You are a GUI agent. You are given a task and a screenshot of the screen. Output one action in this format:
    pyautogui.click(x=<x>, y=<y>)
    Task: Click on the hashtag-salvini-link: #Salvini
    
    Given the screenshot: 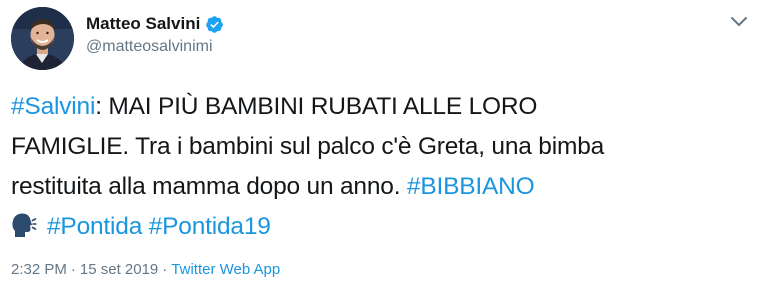 What is the action you would take?
    pyautogui.click(x=53, y=106)
    